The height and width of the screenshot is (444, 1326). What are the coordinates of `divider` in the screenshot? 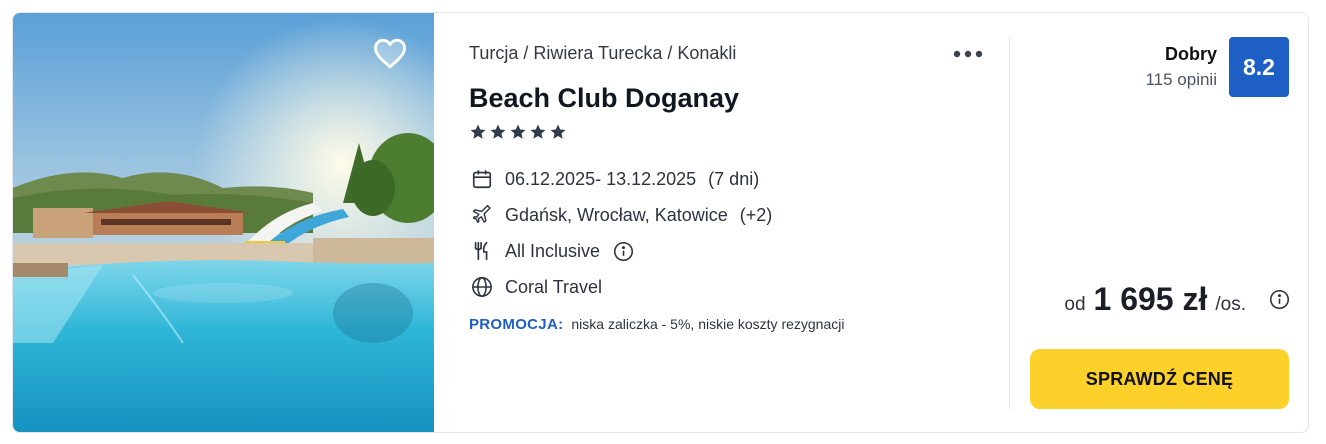 It's located at (1009, 223).